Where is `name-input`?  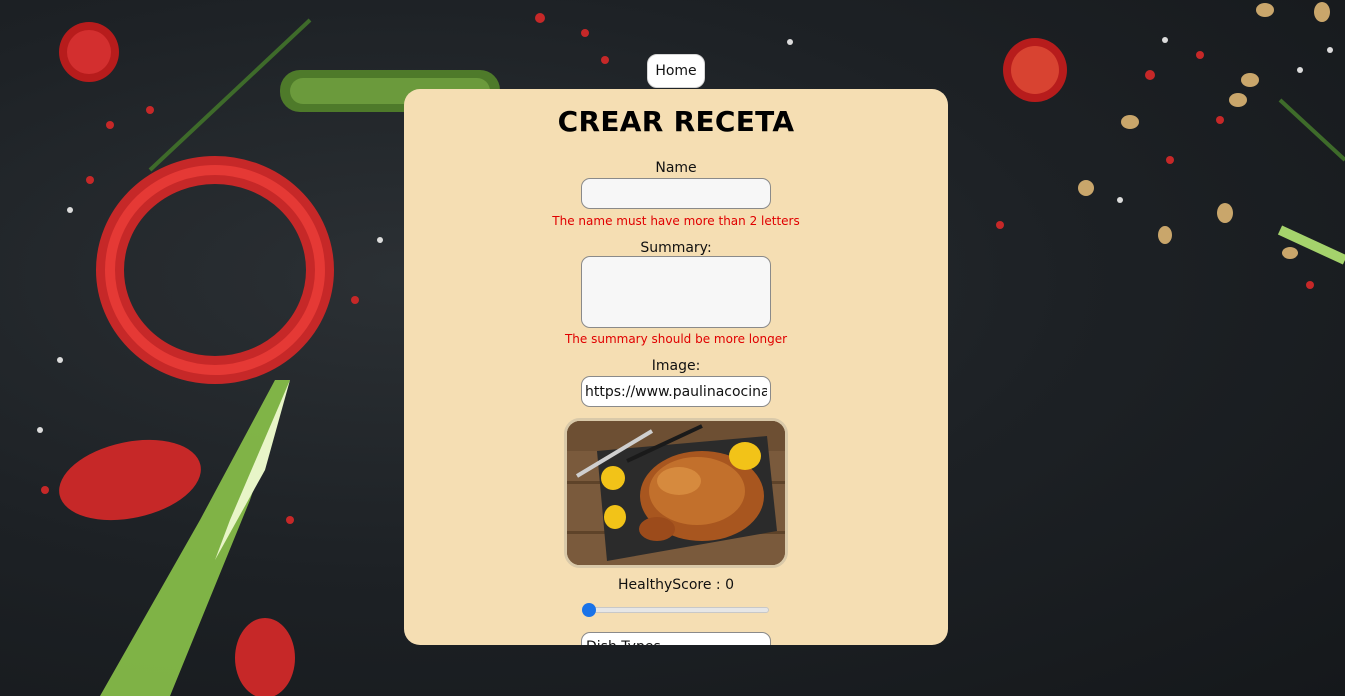
name-input is located at coordinates (676, 193).